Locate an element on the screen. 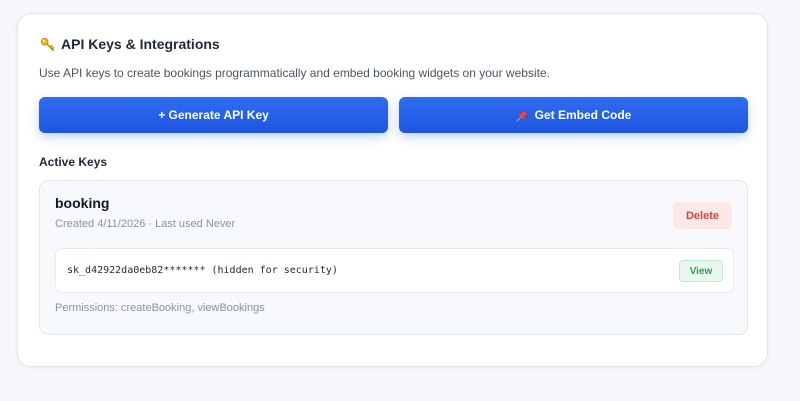 The image size is (800, 401). page-title: API Keys & Integrations is located at coordinates (130, 44).